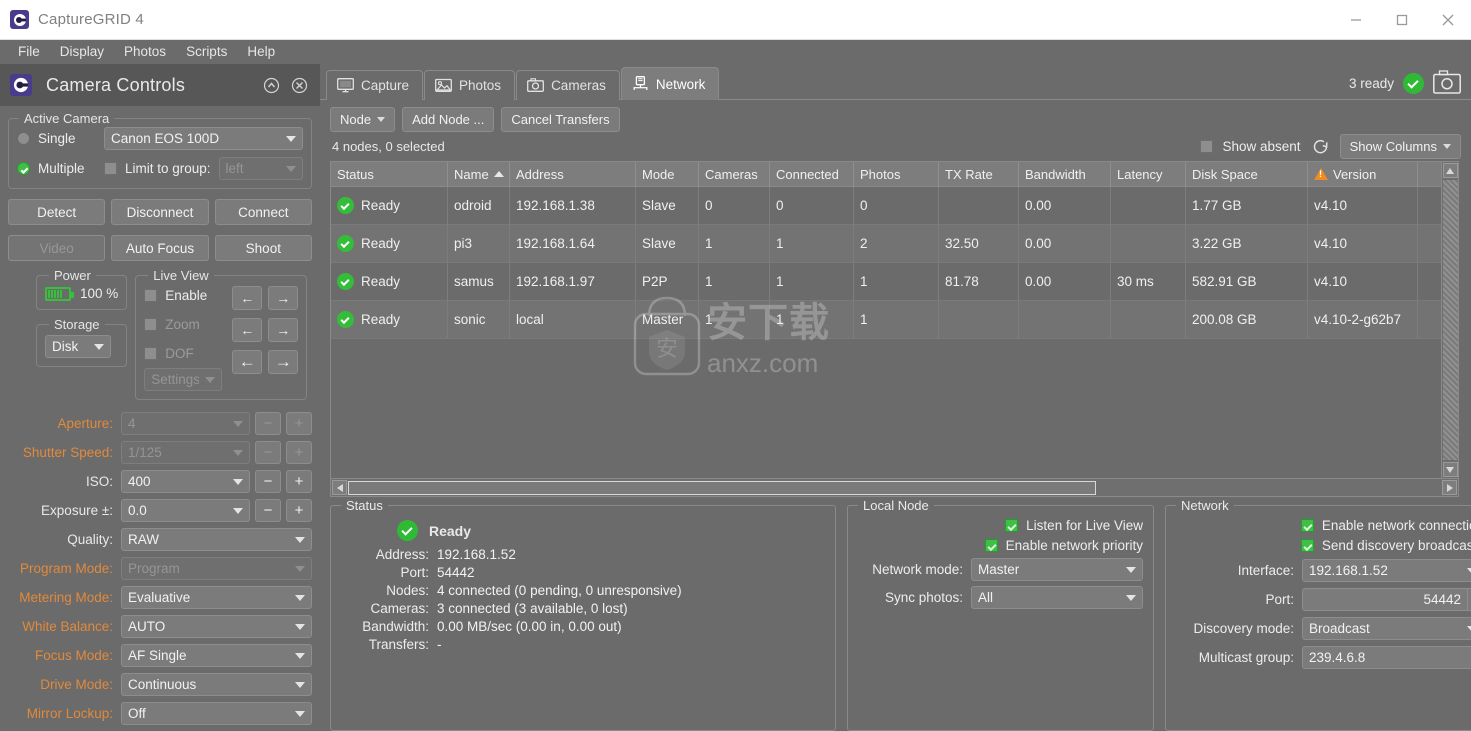 This screenshot has height=731, width=1471. I want to click on menu-photos: Photos, so click(145, 52).